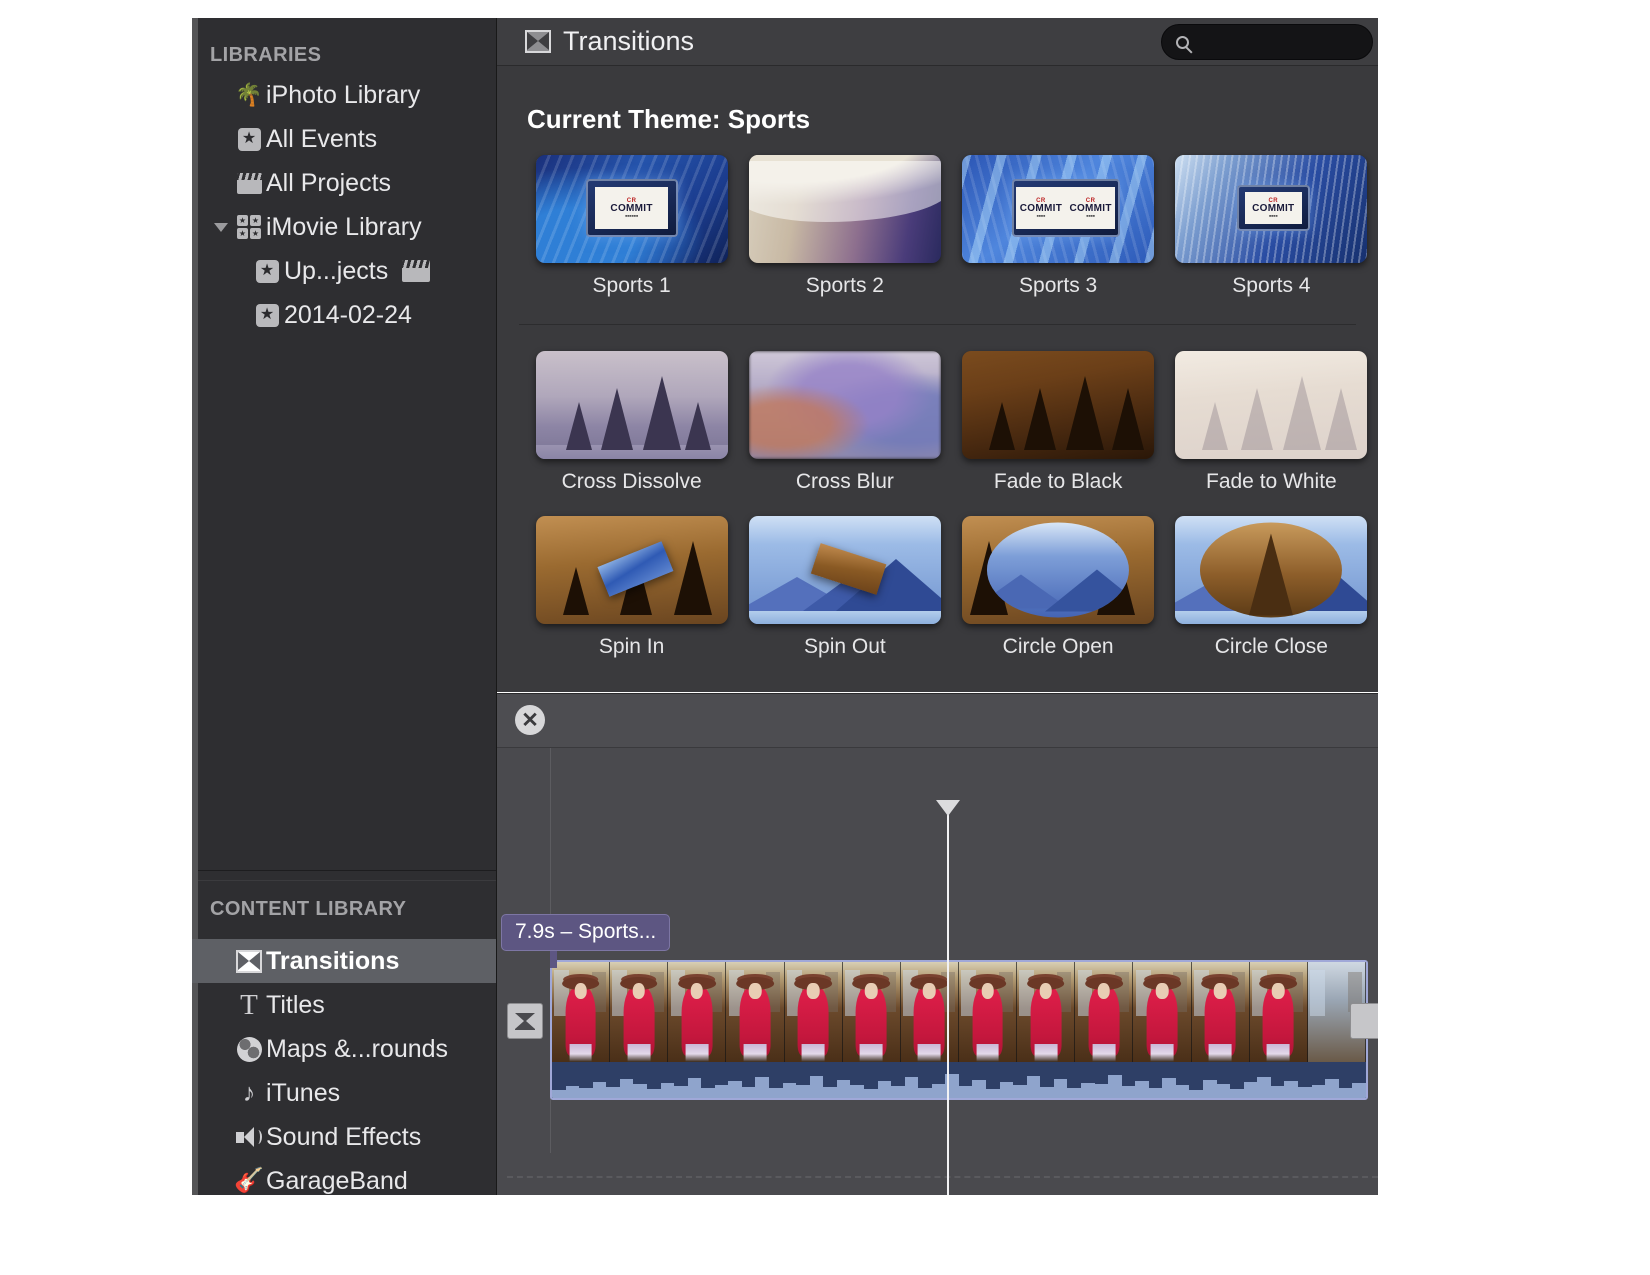 The image size is (1650, 1275). I want to click on sidebar-item-all-events: ★ All Events, so click(344, 139).